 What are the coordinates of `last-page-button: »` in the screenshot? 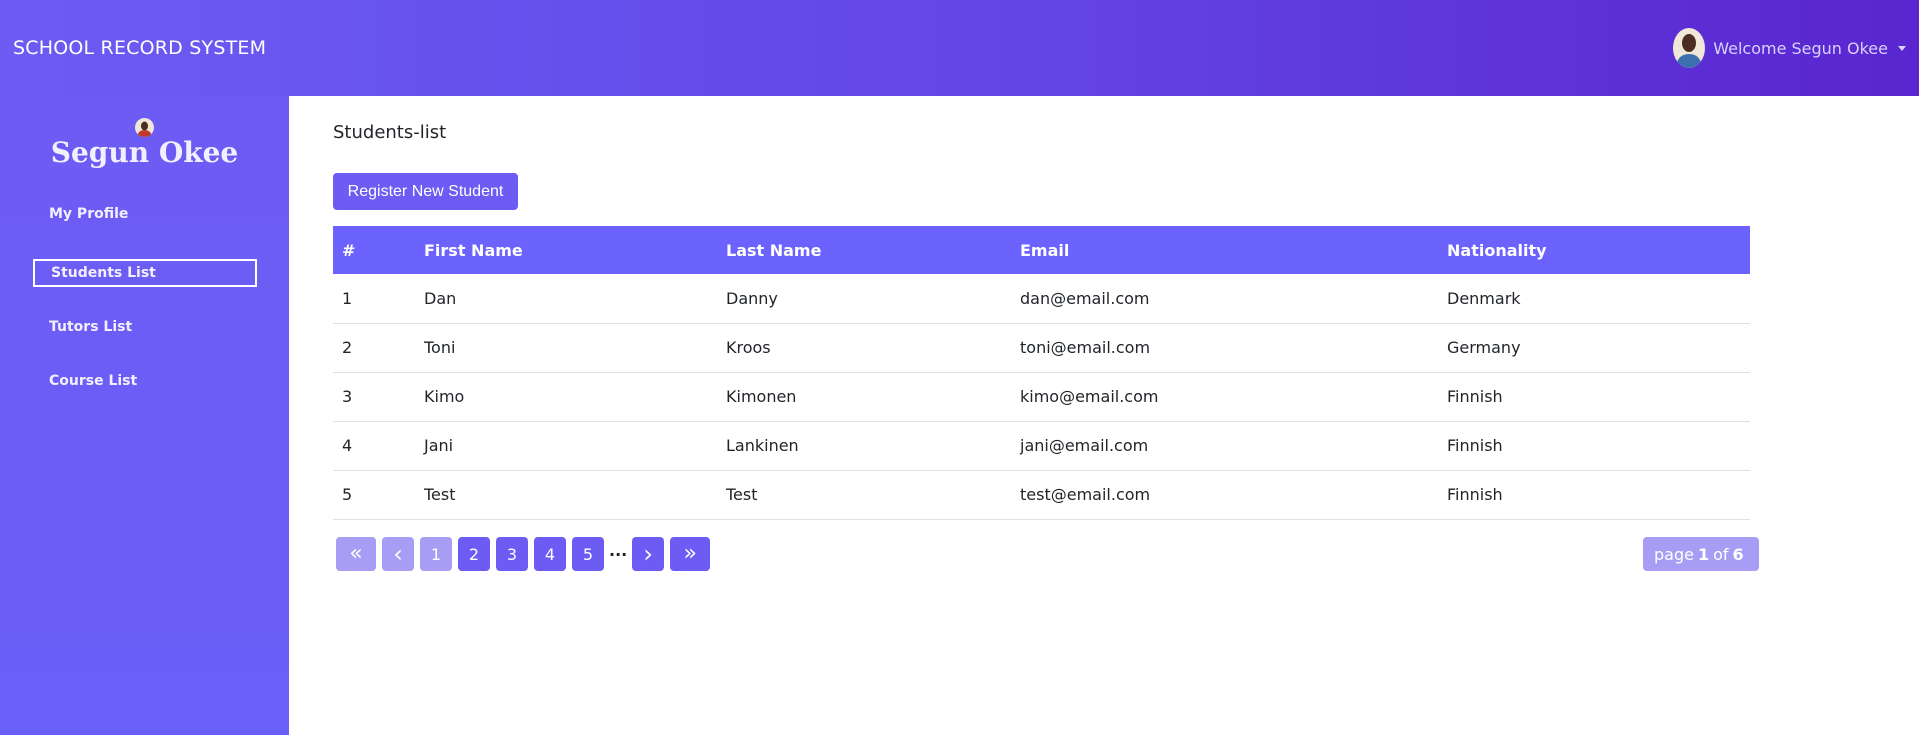 It's located at (690, 554).